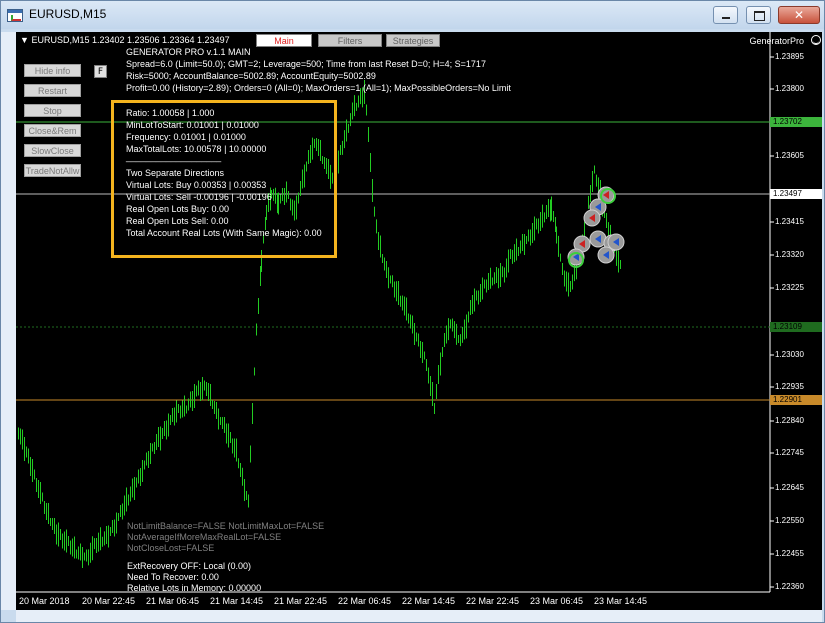 The image size is (825, 623). I want to click on close-button: ✕, so click(799, 15).